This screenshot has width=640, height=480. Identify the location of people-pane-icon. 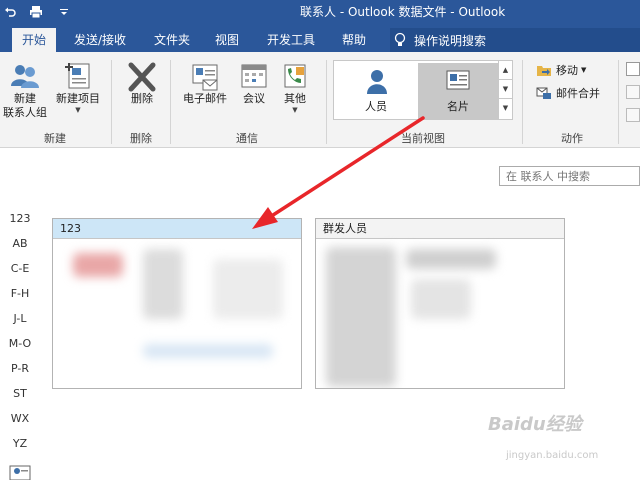
(20, 472).